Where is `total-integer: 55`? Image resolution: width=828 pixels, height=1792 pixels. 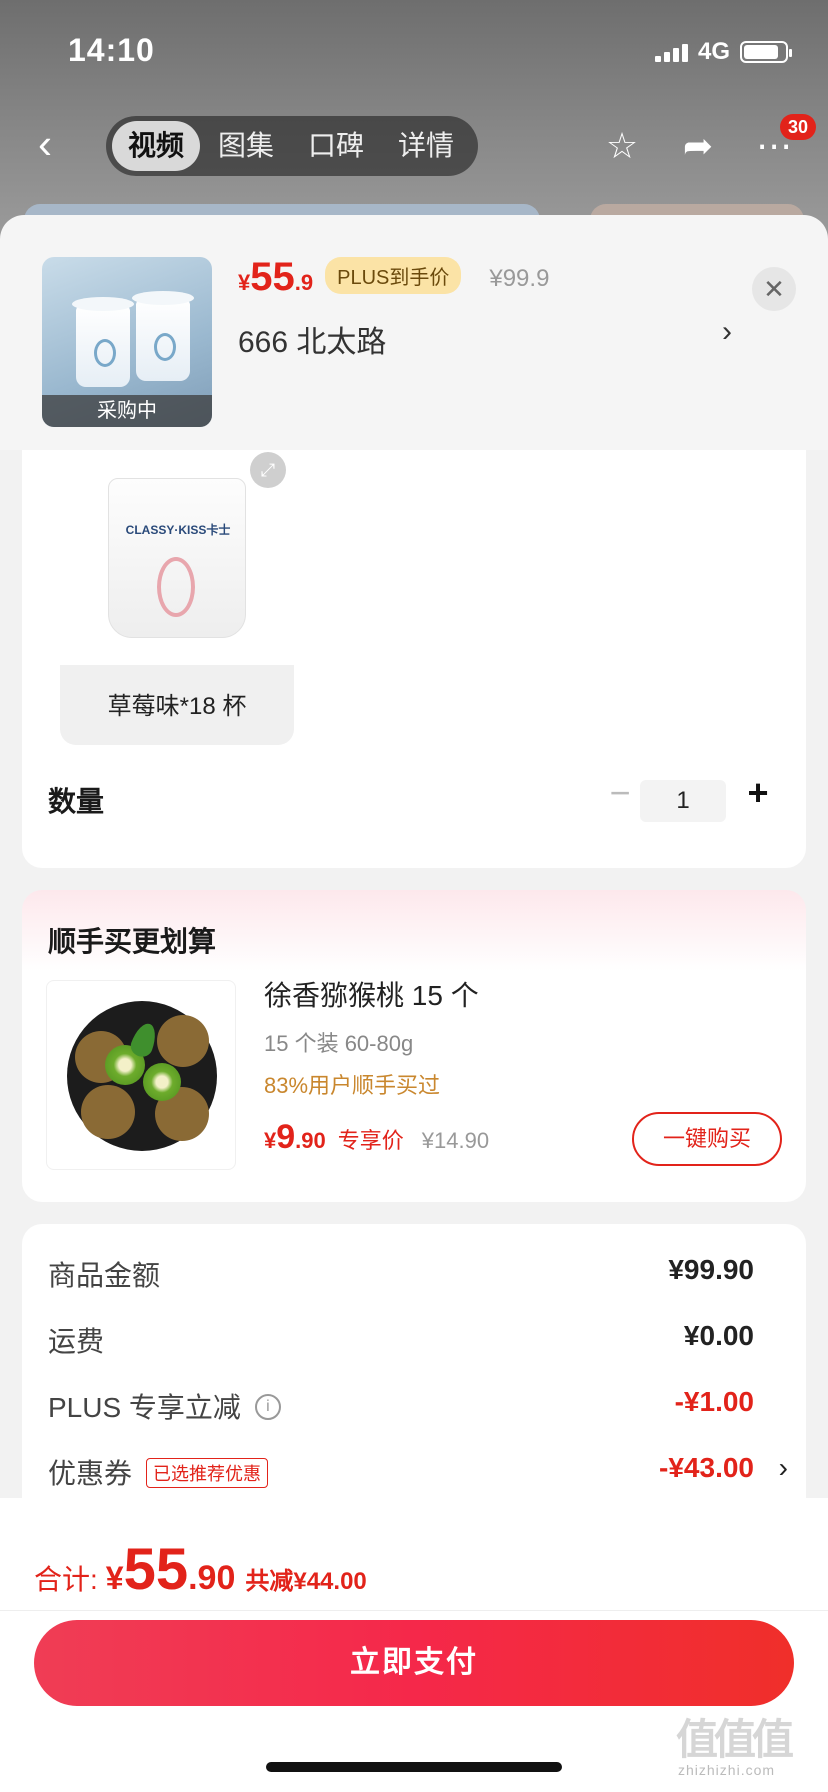
total-integer: 55 is located at coordinates (156, 1569).